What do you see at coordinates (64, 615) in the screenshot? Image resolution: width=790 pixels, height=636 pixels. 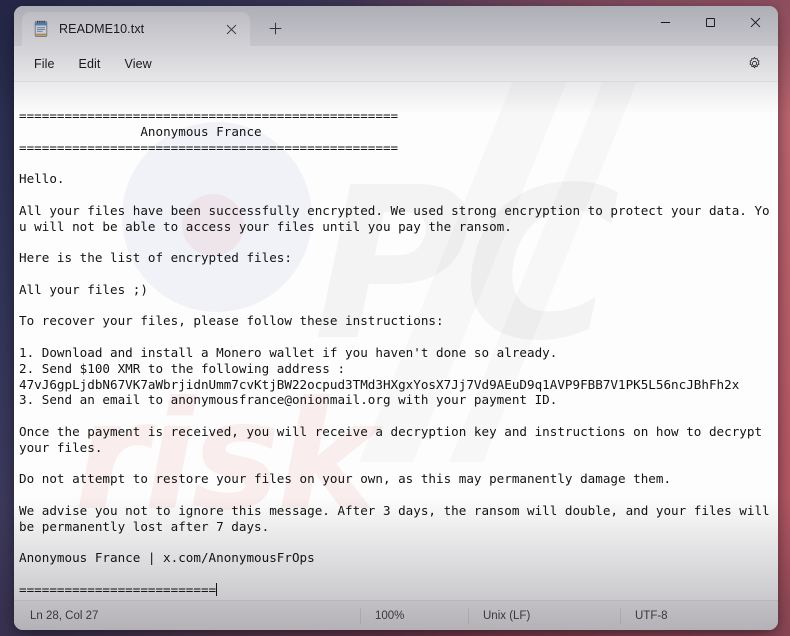 I see `status-cursor-position: Ln 28, Col 27` at bounding box center [64, 615].